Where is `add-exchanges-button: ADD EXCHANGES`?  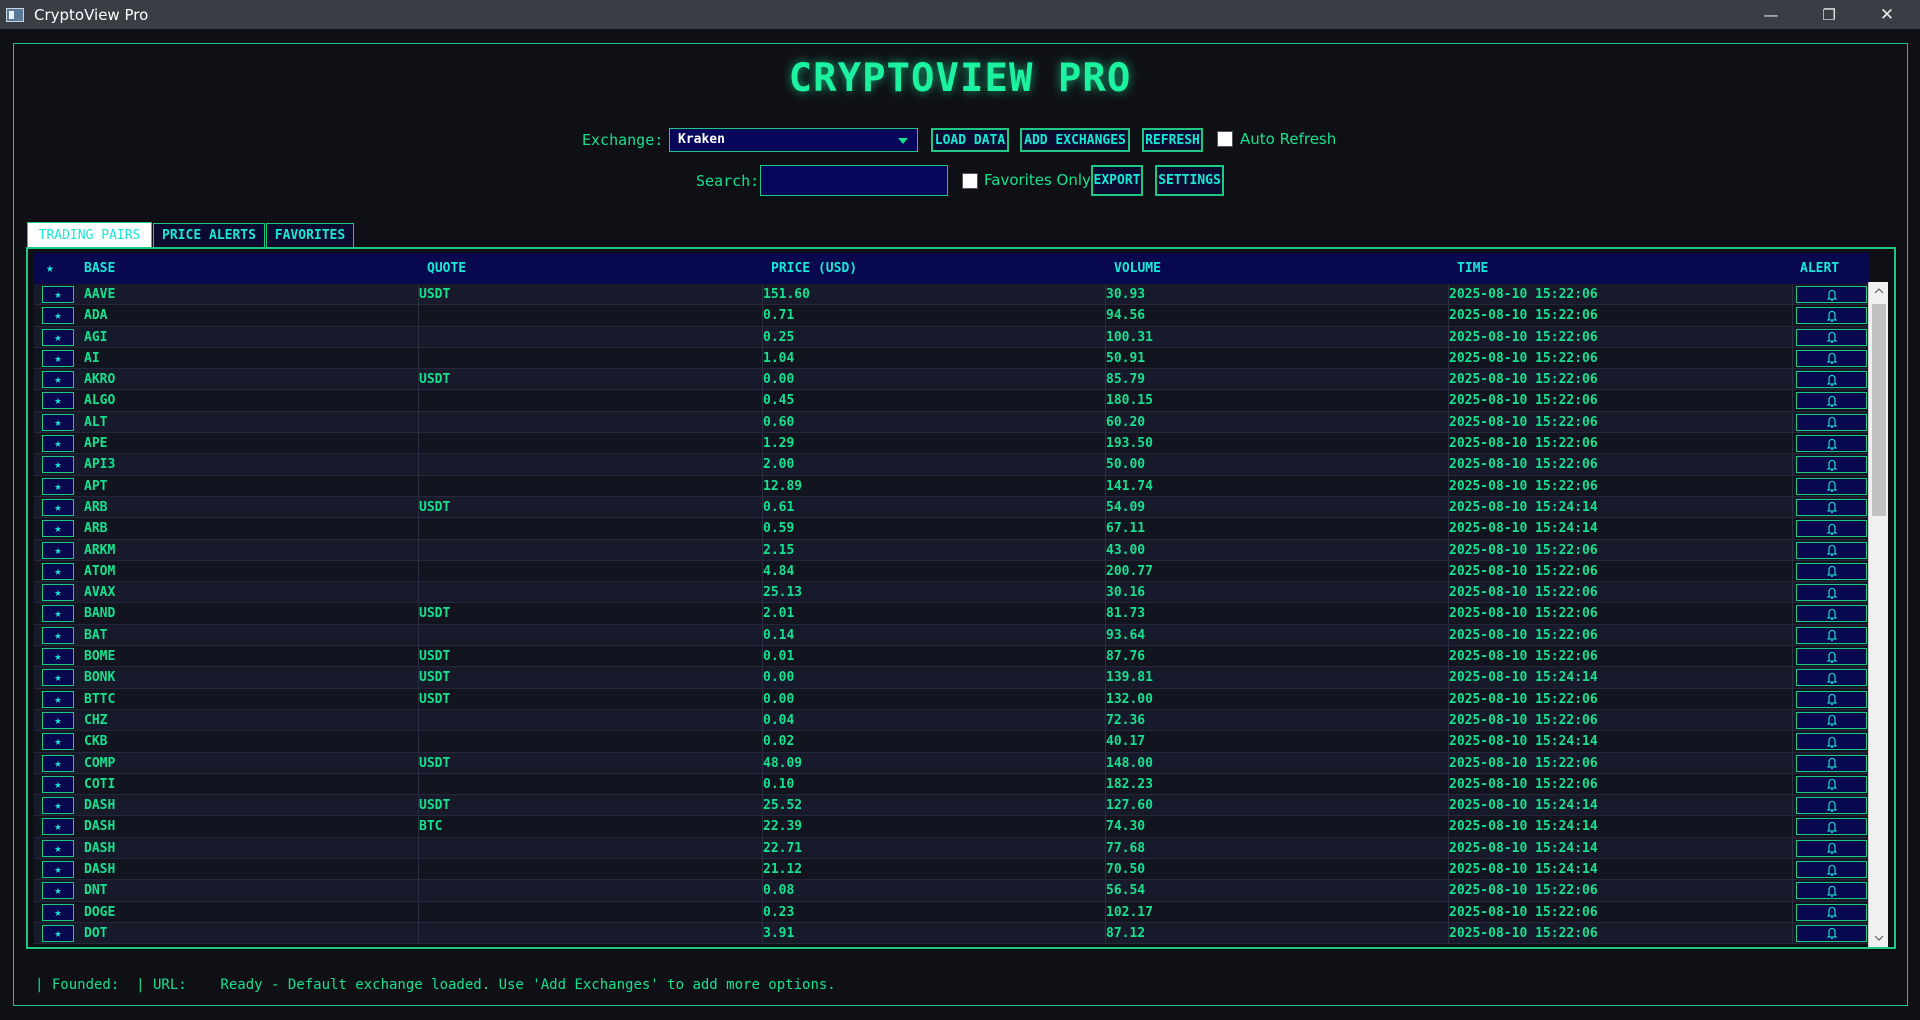 add-exchanges-button: ADD EXCHANGES is located at coordinates (1075, 140).